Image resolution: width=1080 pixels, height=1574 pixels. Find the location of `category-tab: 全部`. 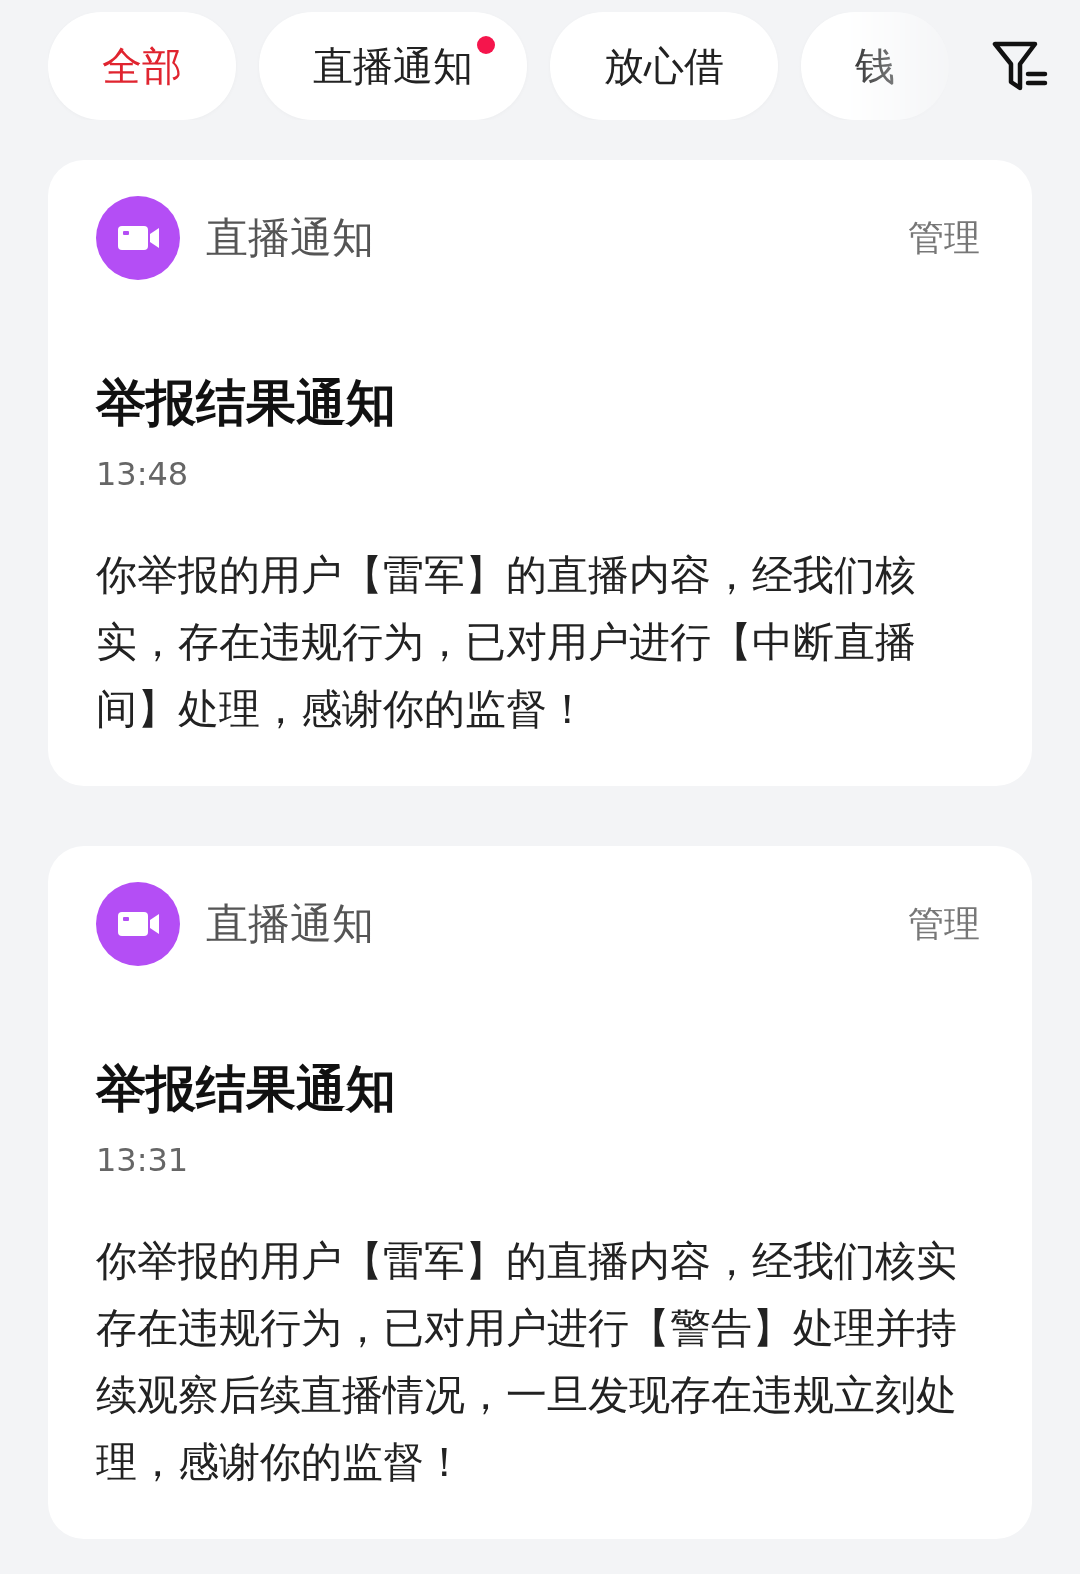

category-tab: 全部 is located at coordinates (142, 66).